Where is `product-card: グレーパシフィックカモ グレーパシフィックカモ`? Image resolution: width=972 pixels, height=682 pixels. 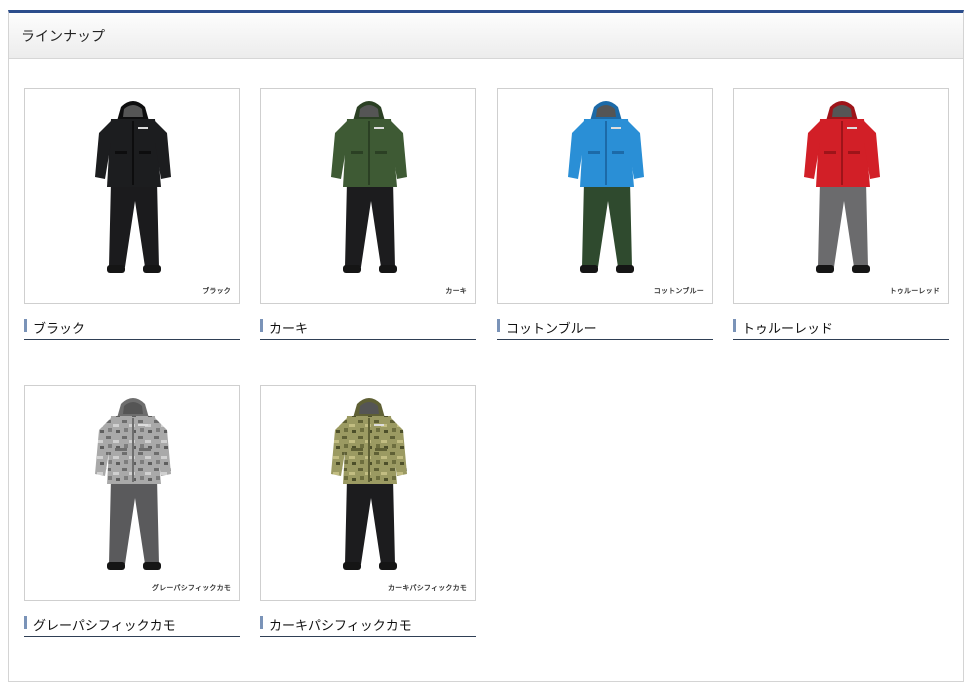 product-card: グレーパシフィックカモ グレーパシフィックカモ is located at coordinates (132, 511).